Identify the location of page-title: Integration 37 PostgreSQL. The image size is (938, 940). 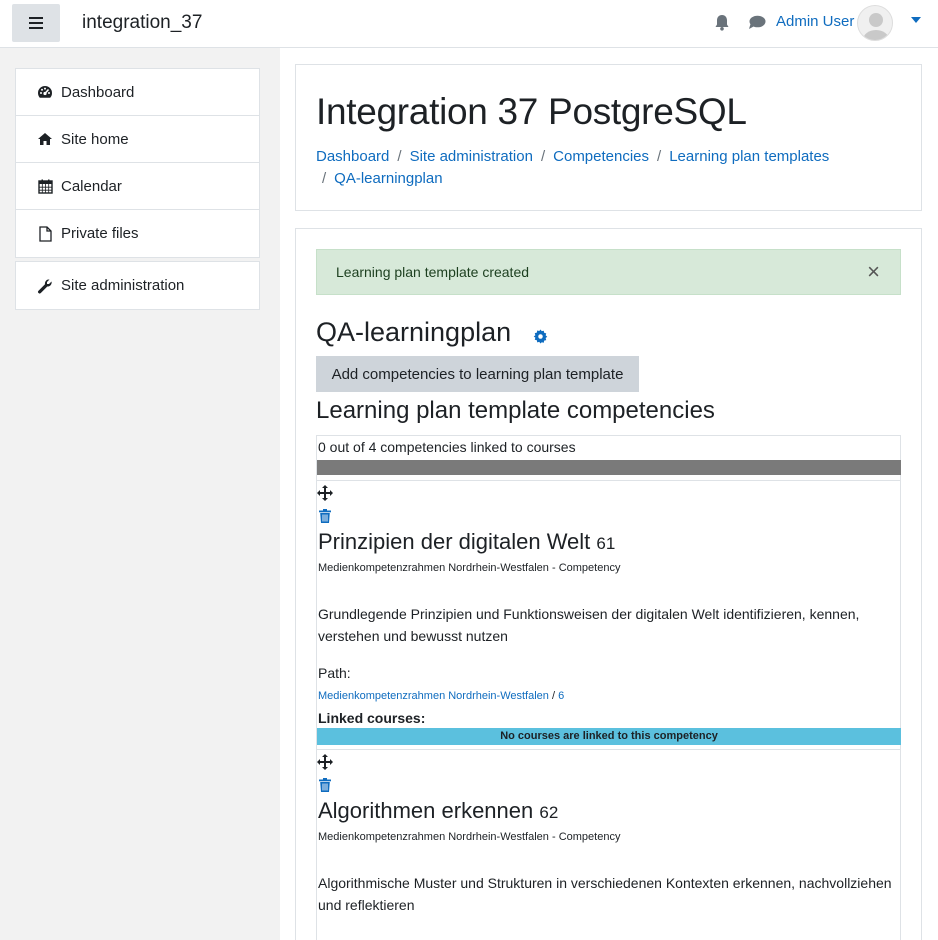
(531, 111).